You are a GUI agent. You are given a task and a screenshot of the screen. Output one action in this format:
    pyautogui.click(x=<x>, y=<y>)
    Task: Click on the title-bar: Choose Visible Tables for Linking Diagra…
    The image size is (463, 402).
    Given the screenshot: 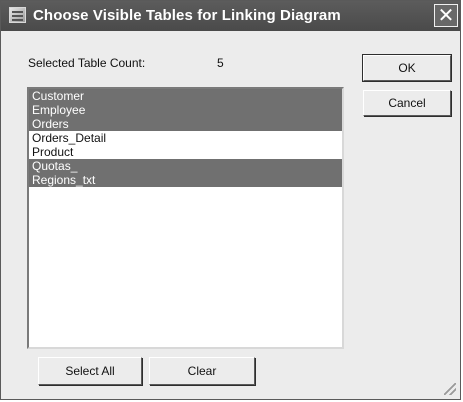 What is the action you would take?
    pyautogui.click(x=230, y=16)
    